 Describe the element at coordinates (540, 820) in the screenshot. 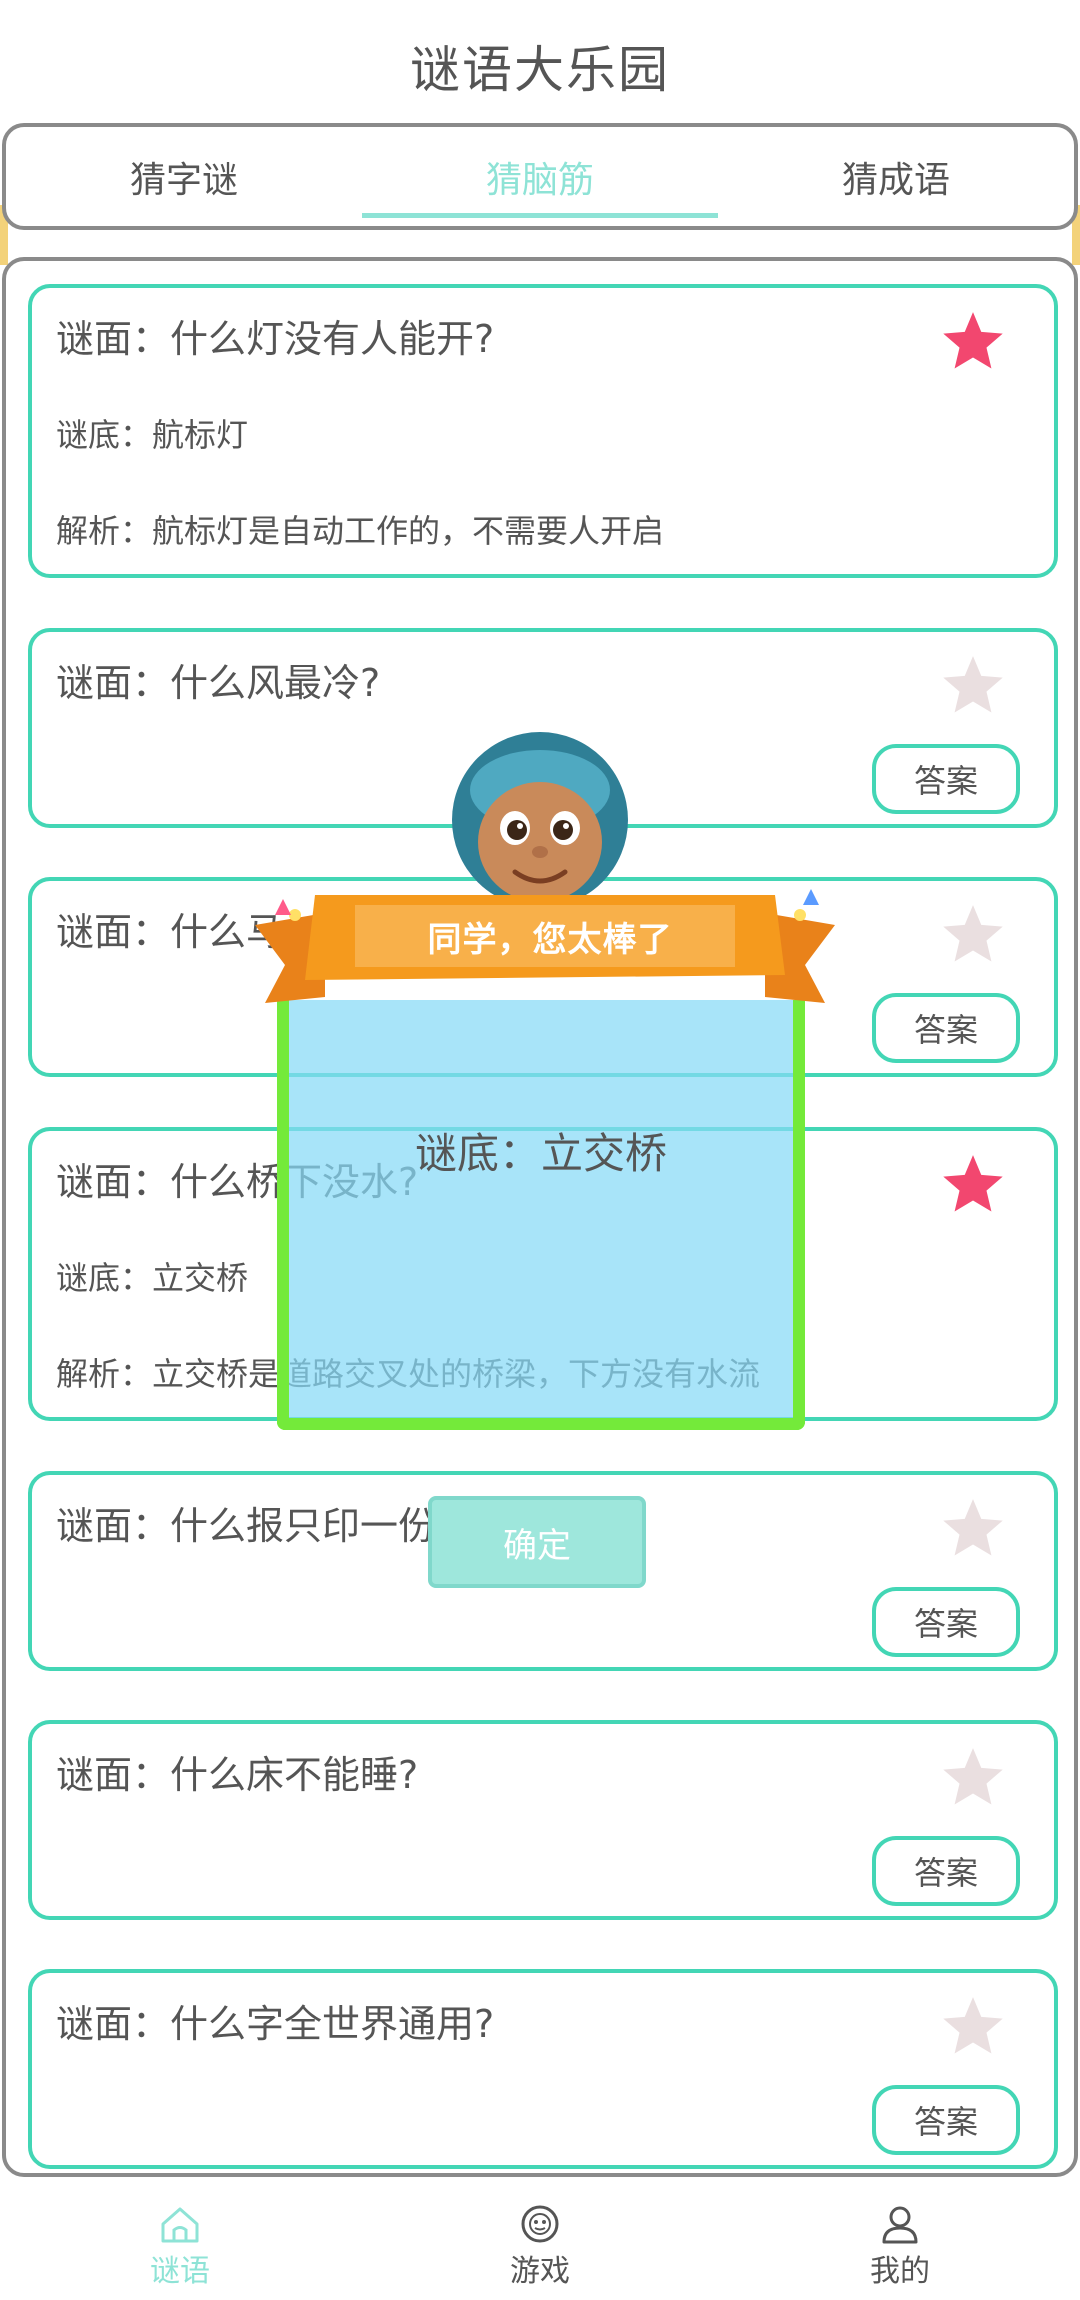

I see `astronaut-mascot-icon` at that location.